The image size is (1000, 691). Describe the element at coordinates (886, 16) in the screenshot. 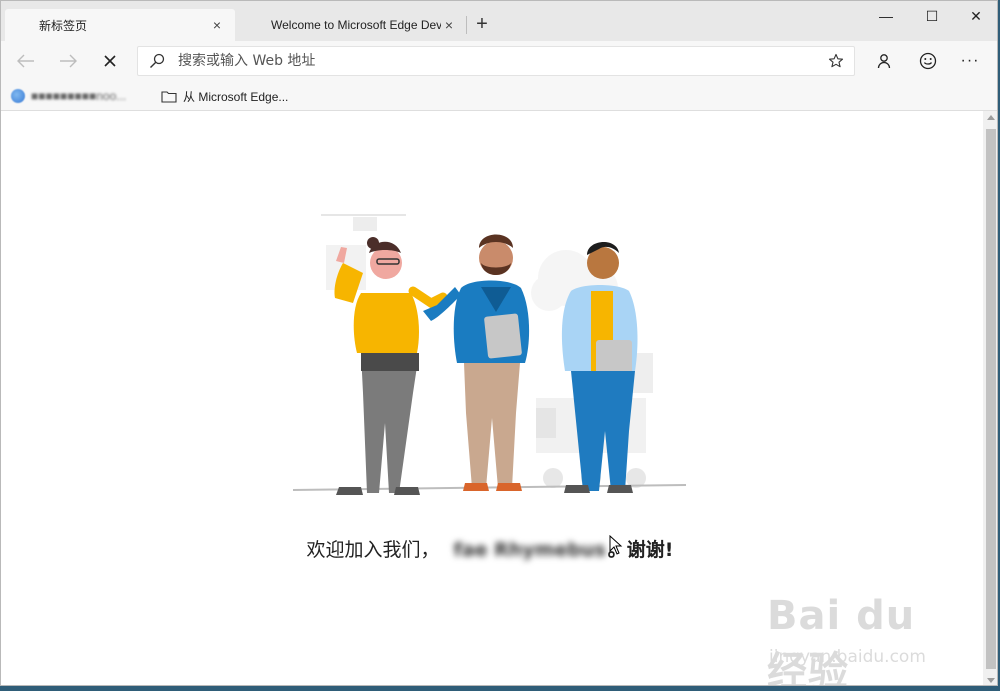

I see `minimize-button: —` at that location.